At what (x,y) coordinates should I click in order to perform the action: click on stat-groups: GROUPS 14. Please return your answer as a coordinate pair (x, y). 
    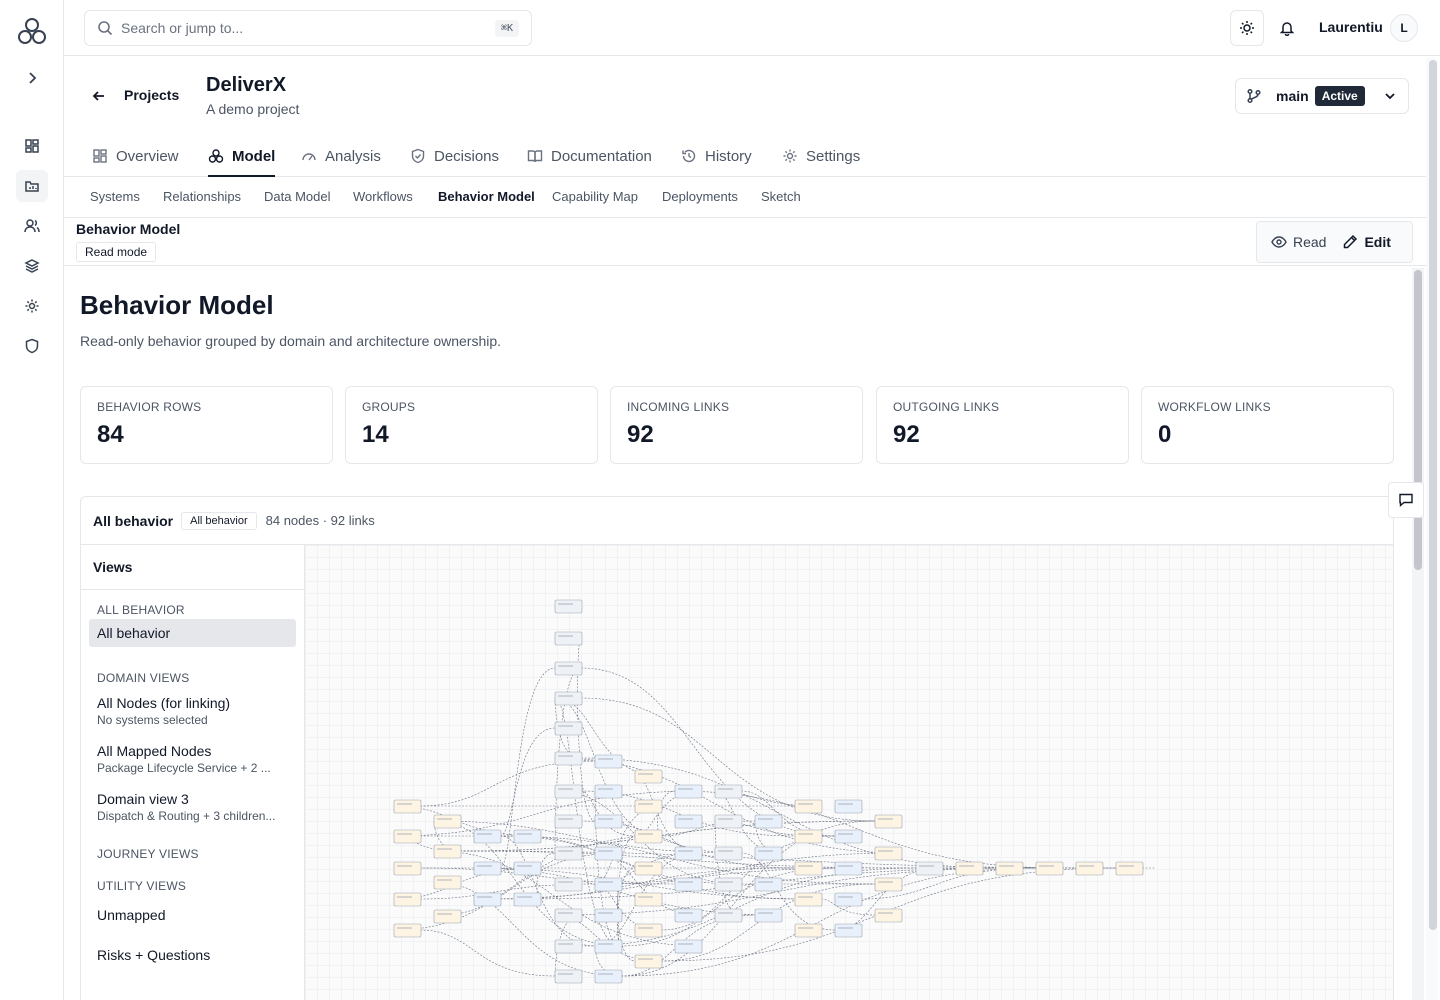
    Looking at the image, I should click on (471, 425).